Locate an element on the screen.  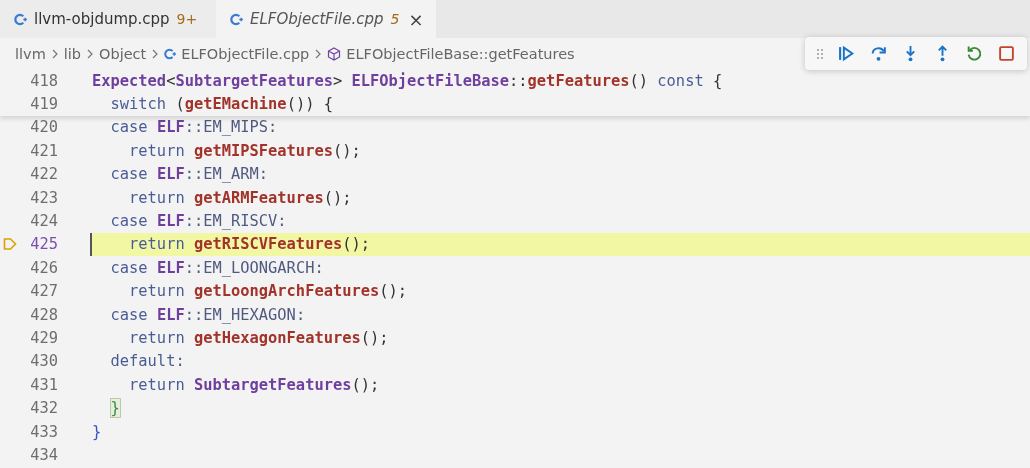
line-number: 427 is located at coordinates (44, 291).